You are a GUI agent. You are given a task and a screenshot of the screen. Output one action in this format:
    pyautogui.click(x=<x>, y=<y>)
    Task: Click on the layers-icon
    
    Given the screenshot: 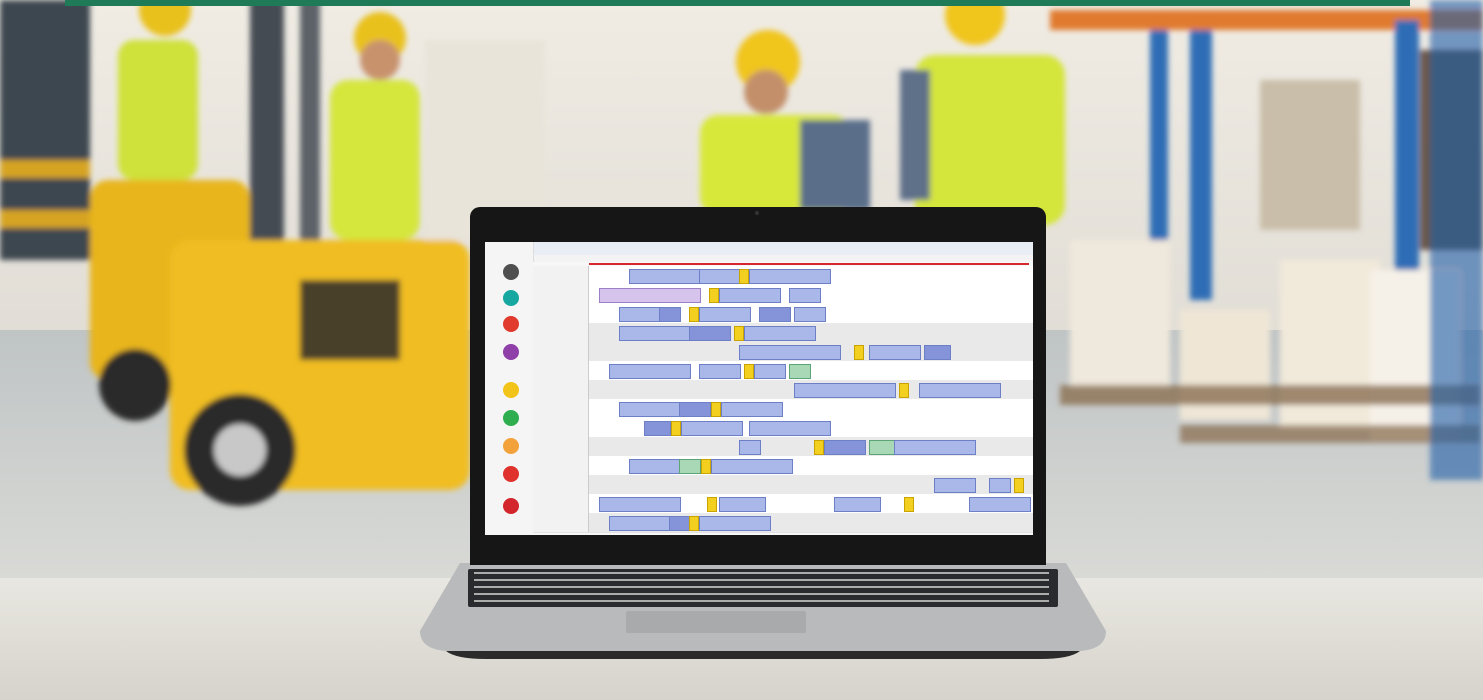 What is the action you would take?
    pyautogui.click(x=511, y=446)
    